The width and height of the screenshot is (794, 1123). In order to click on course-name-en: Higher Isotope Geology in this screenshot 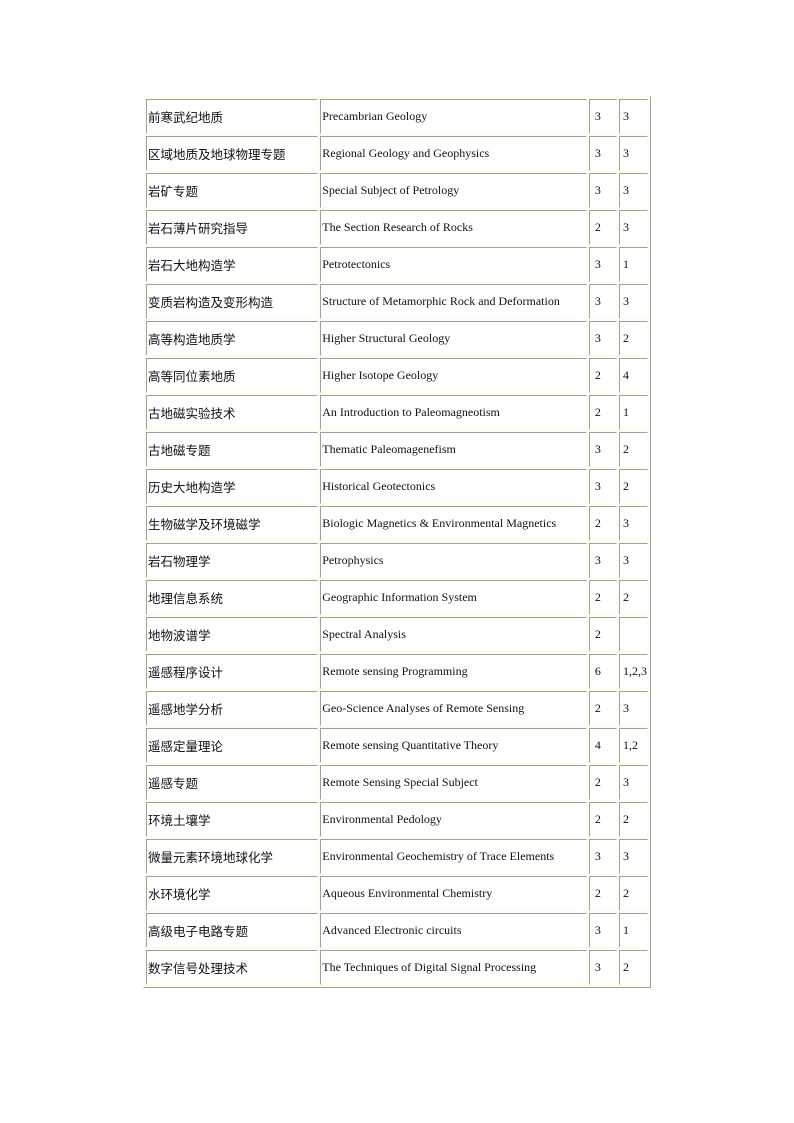, I will do `click(453, 375)`.